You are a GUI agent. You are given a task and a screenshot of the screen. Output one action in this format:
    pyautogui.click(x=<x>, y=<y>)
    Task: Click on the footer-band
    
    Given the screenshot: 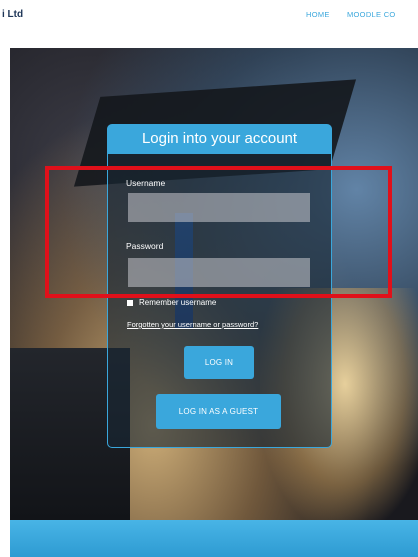 What is the action you would take?
    pyautogui.click(x=214, y=538)
    